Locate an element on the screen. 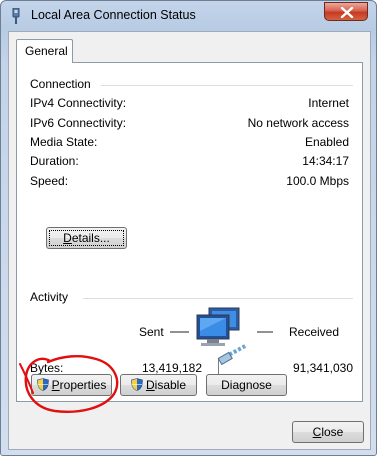  ipv6-connectivity-label: IPv6 Connectivity: is located at coordinates (78, 123).